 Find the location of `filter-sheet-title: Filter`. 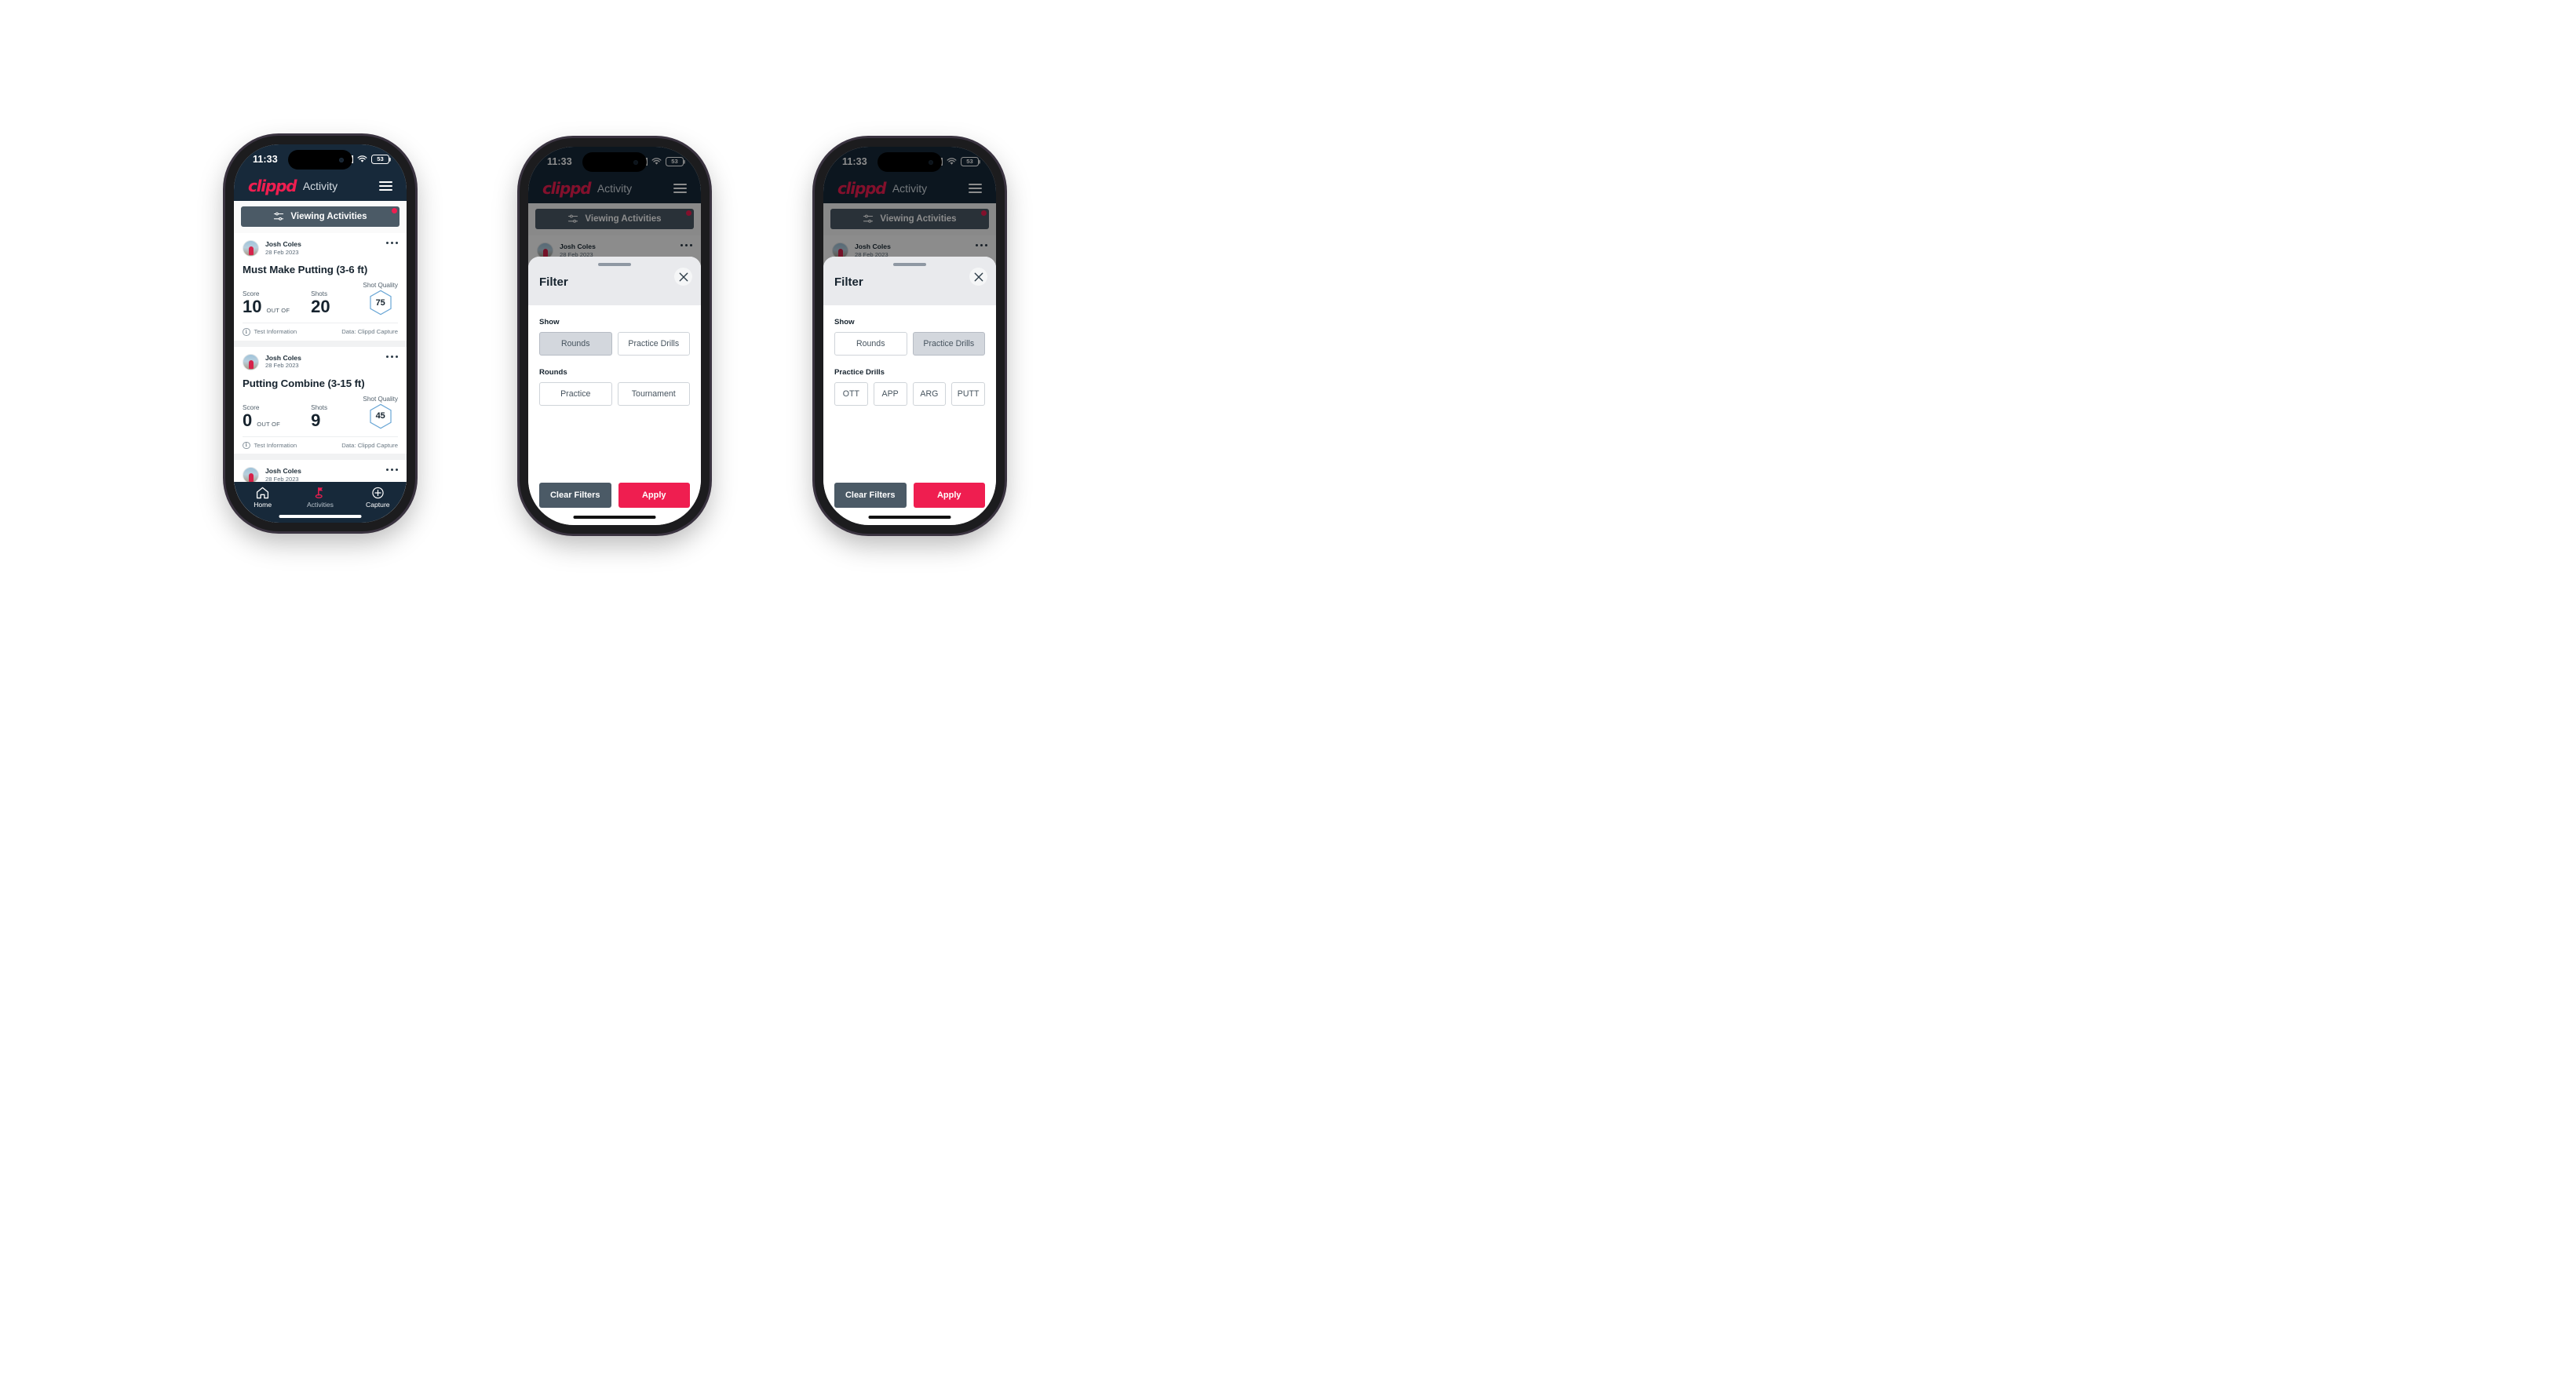

filter-sheet-title: Filter is located at coordinates (553, 282).